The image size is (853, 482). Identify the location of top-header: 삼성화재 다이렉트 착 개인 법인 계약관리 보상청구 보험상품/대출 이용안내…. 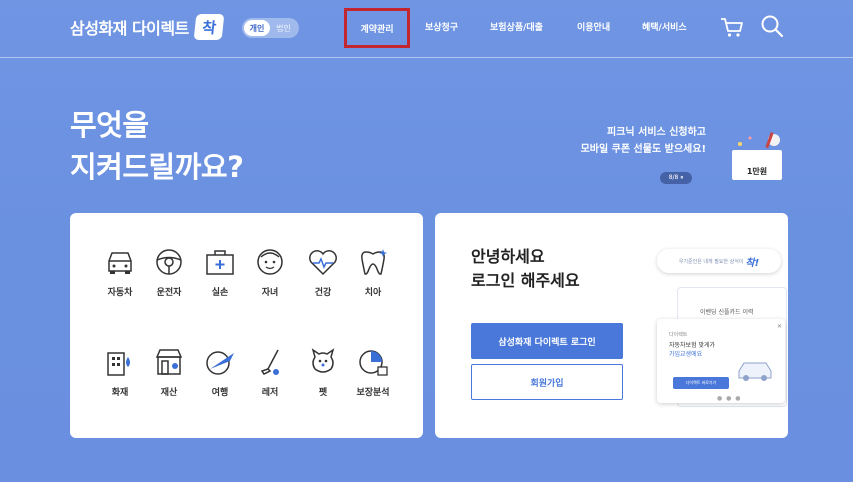
(426, 29).